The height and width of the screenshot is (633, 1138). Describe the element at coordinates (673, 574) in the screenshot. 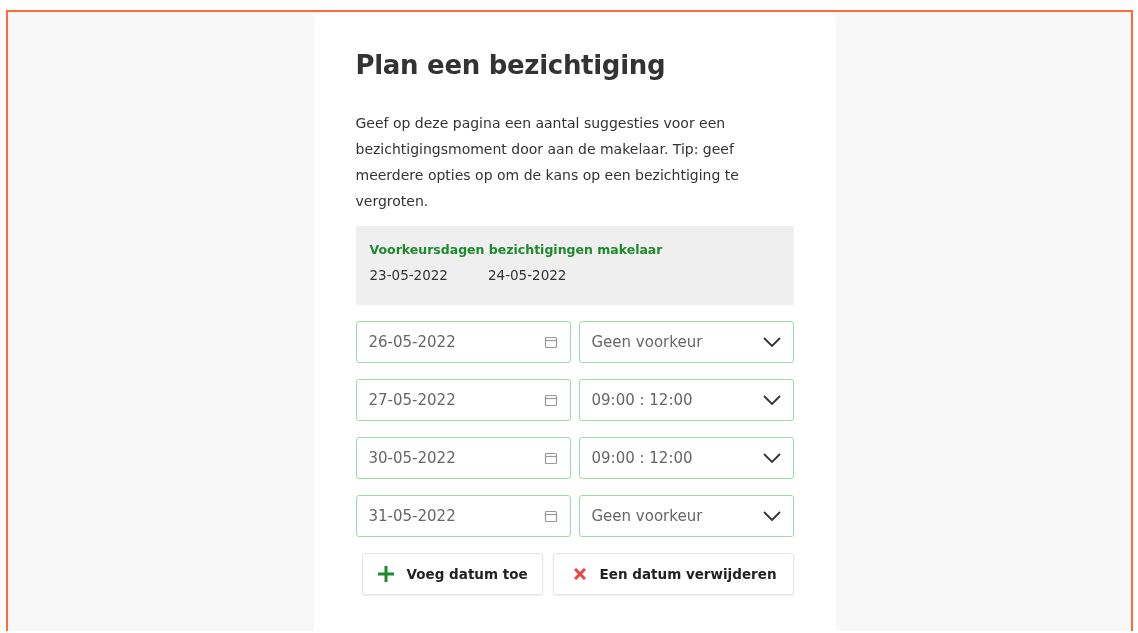

I see `remove-date-button: Een datum verwijderen` at that location.